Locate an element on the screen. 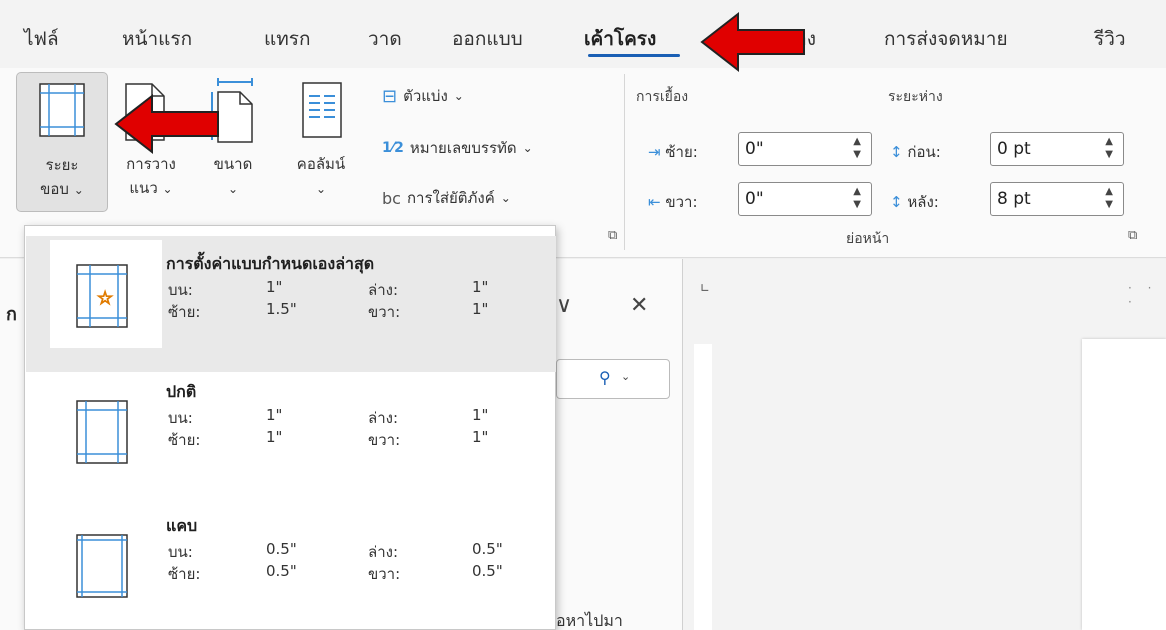  breaks-button: ⊟ ตัวแบ่ง ⌄ is located at coordinates (423, 96).